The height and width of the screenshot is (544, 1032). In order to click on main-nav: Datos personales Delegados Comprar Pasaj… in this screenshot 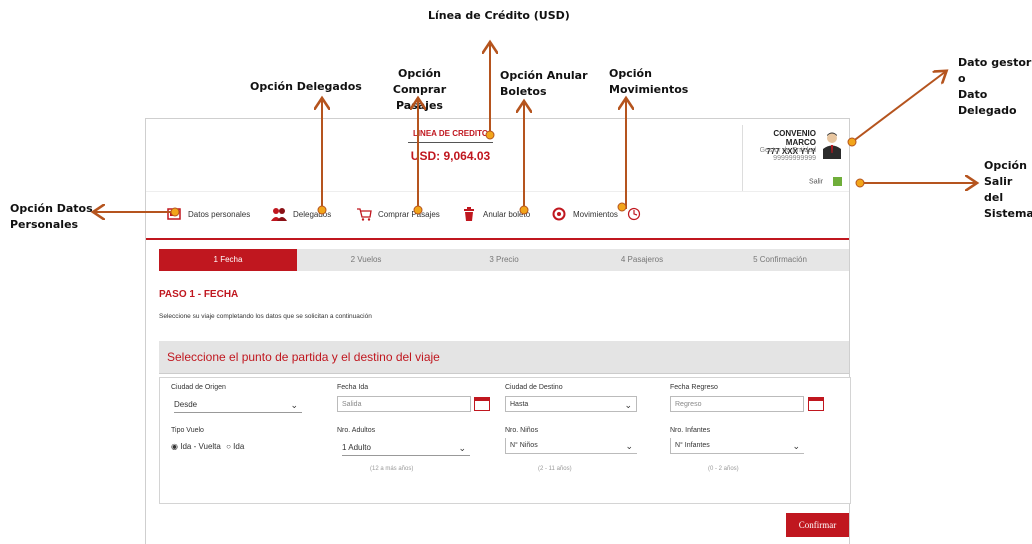, I will do `click(497, 215)`.